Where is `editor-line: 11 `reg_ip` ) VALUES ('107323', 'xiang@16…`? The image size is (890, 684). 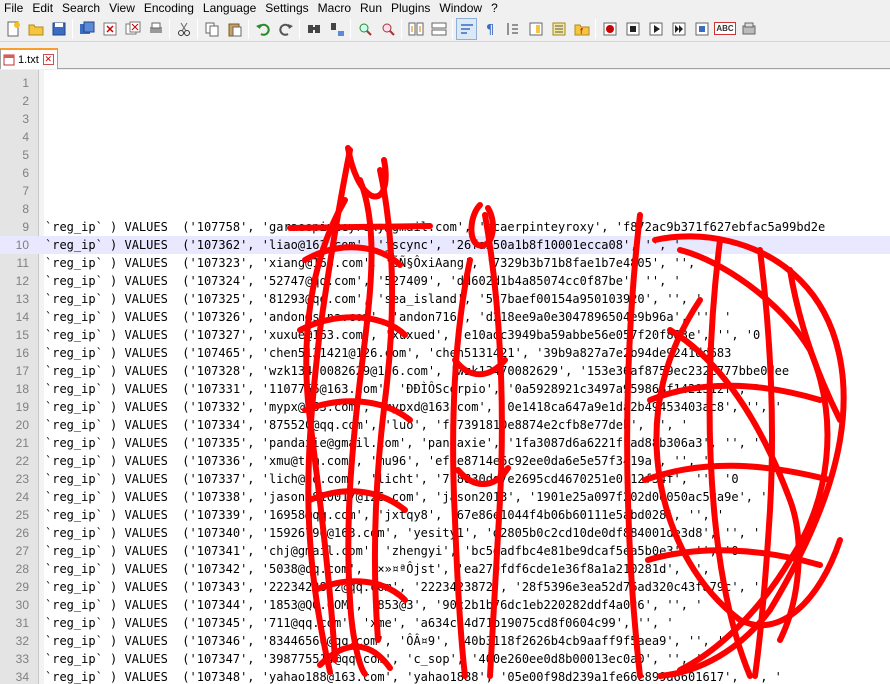 editor-line: 11 `reg_ip` ) VALUES ('107323', 'xiang@16… is located at coordinates (445, 263).